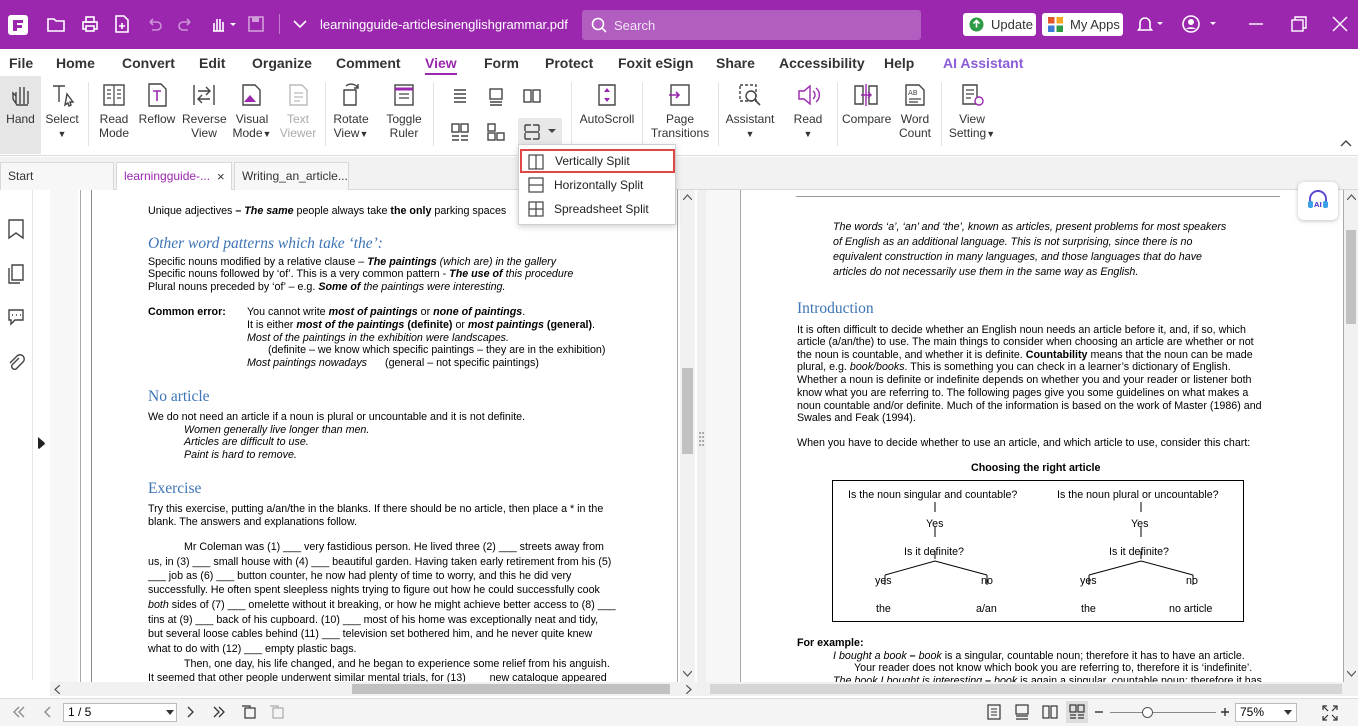 The image size is (1358, 726). I want to click on assistant-button: Assistant ▼, so click(750, 111).